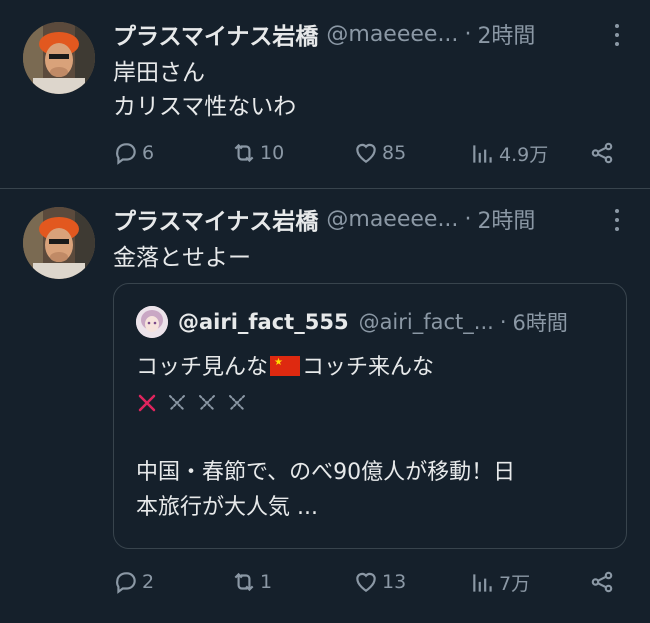  What do you see at coordinates (540, 322) in the screenshot?
I see `quoted-timestamp: 6時間` at bounding box center [540, 322].